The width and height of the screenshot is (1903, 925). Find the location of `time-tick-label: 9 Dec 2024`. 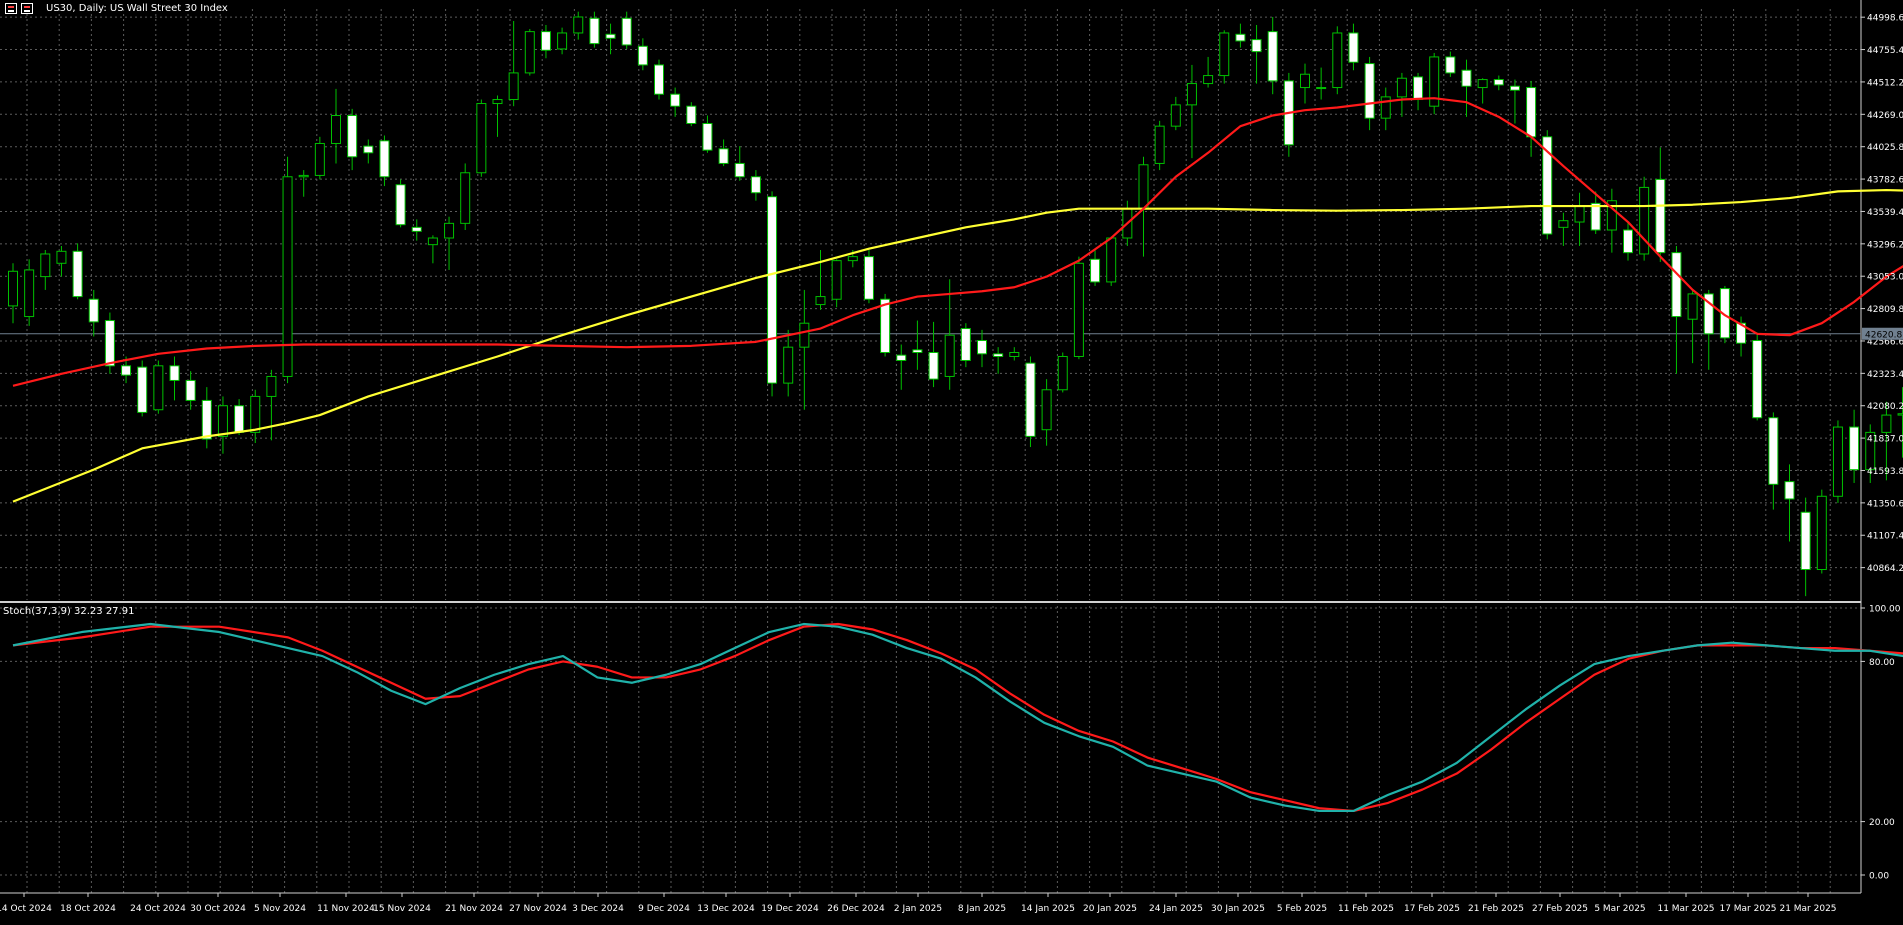

time-tick-label: 9 Dec 2024 is located at coordinates (664, 909).